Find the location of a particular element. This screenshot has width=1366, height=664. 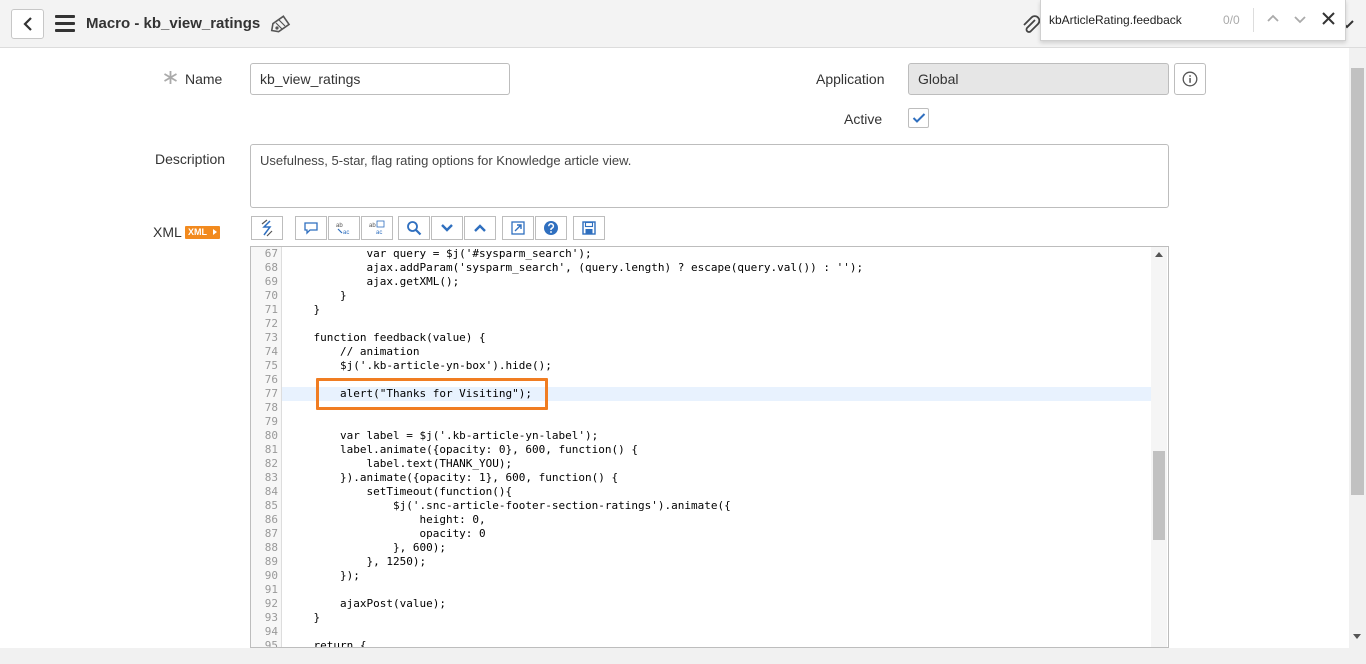

highlight-annotation-box is located at coordinates (432, 394).